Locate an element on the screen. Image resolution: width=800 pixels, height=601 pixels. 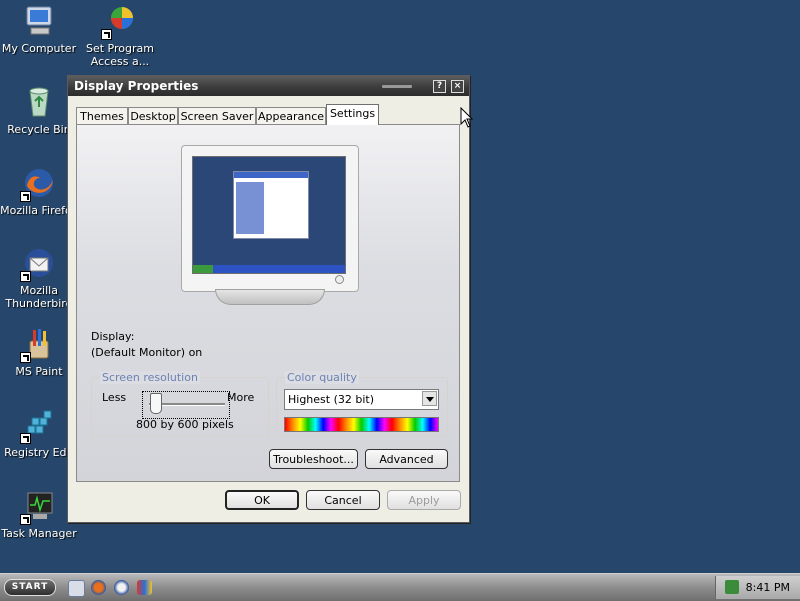
set-program-access-icon is located at coordinates (119, 22).